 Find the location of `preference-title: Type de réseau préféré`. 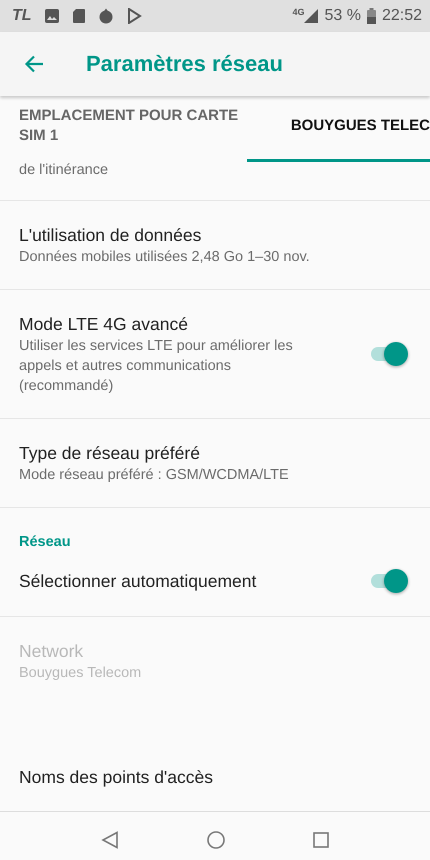

preference-title: Type de réseau préféré is located at coordinates (110, 453).